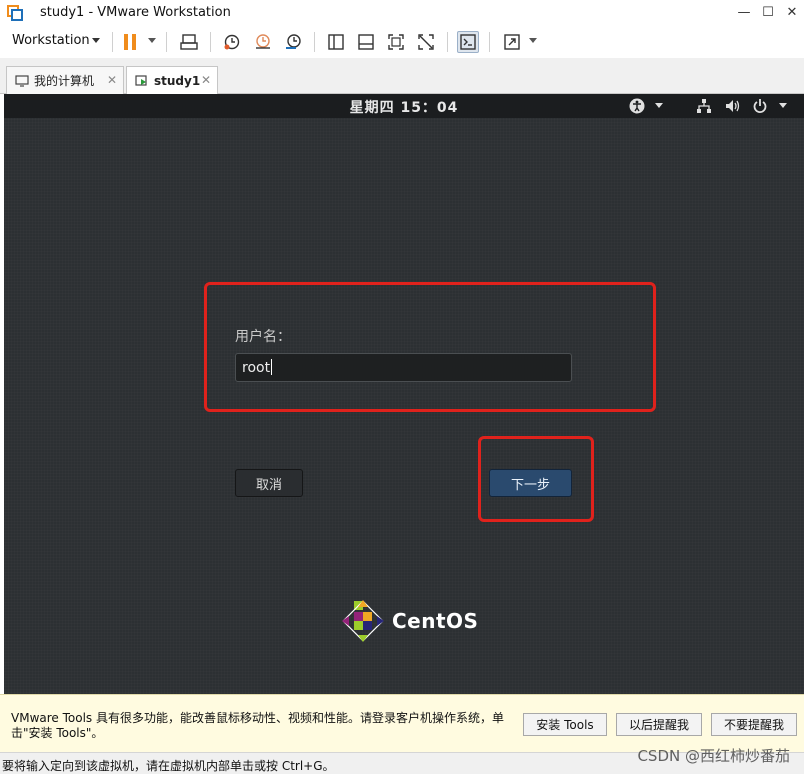  What do you see at coordinates (51, 40) in the screenshot?
I see `workstation-menu: Workstation` at bounding box center [51, 40].